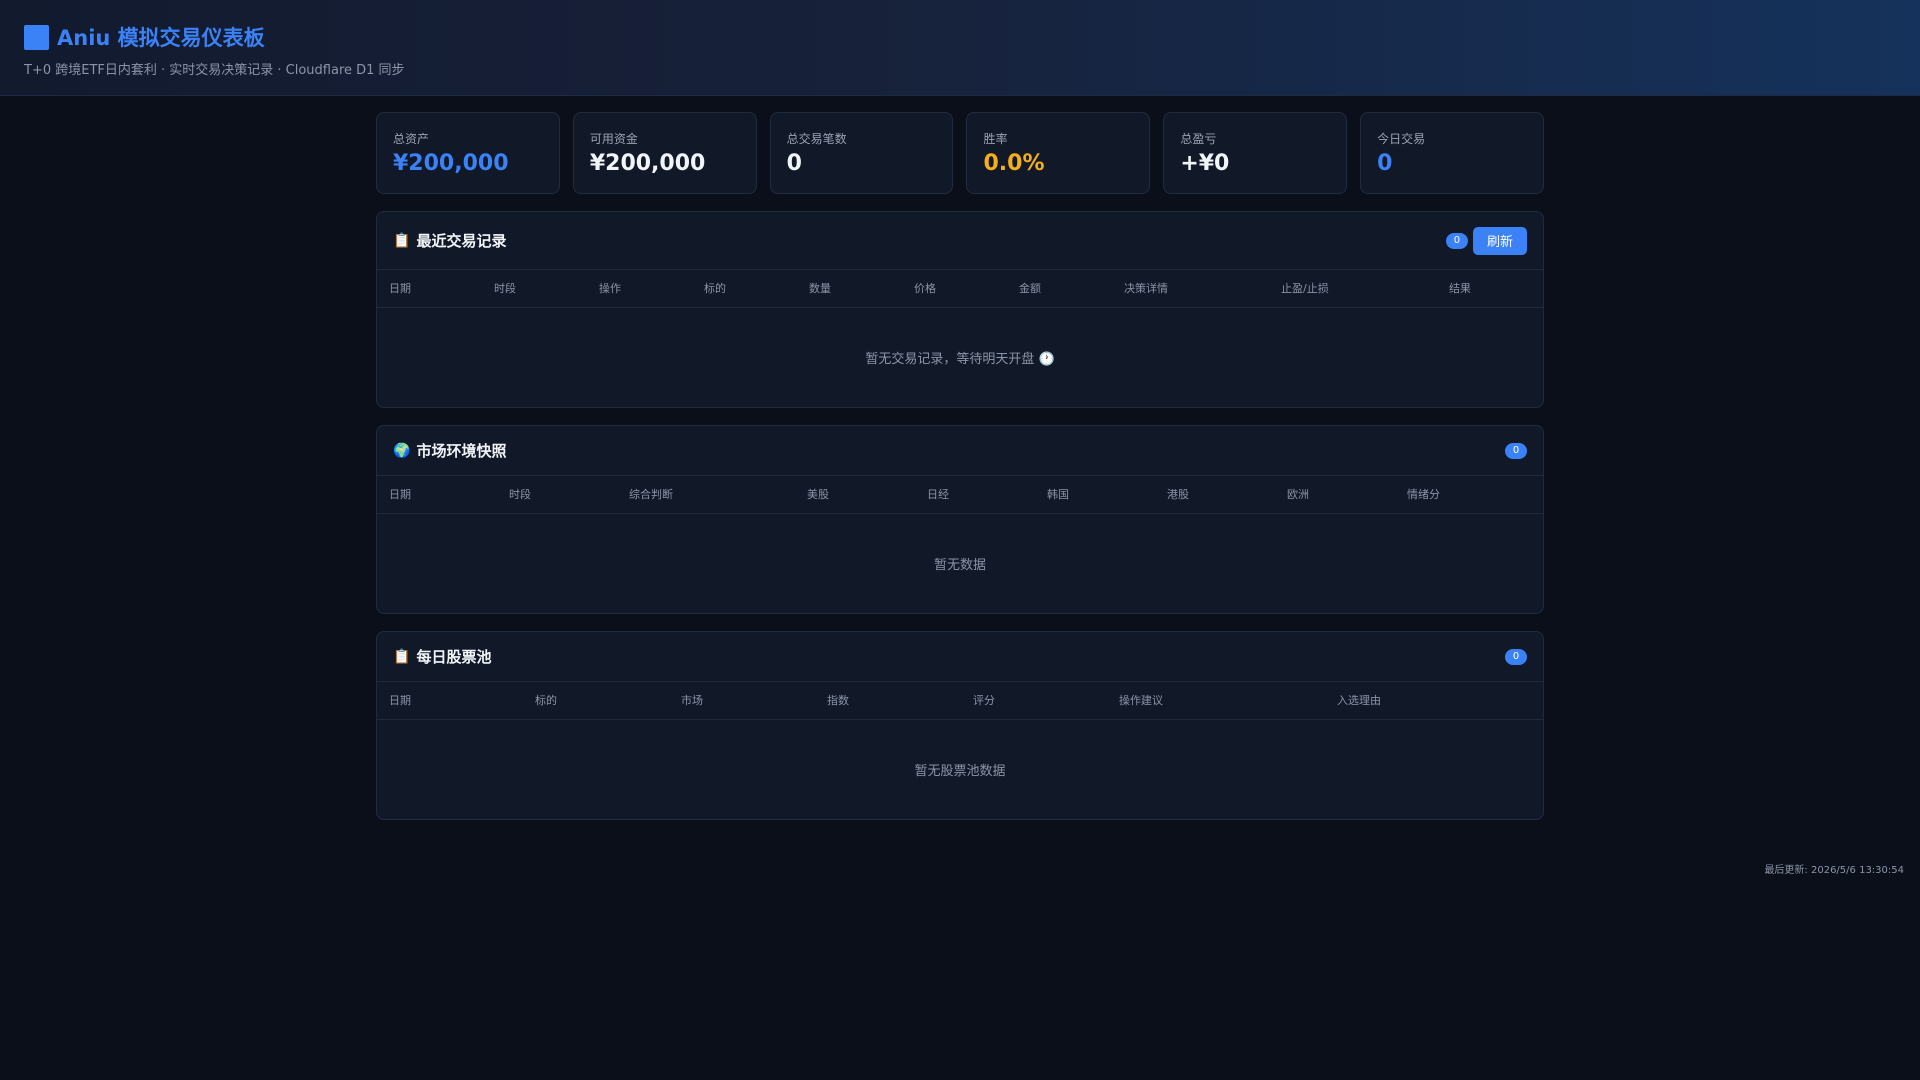  I want to click on stat-label: 胜率, so click(995, 139).